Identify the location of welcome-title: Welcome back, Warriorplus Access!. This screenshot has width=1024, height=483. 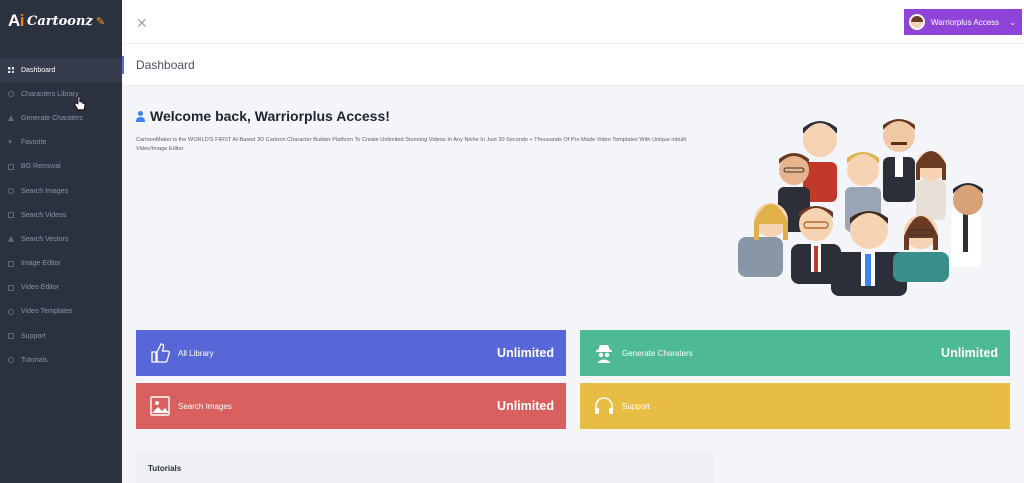
(270, 116).